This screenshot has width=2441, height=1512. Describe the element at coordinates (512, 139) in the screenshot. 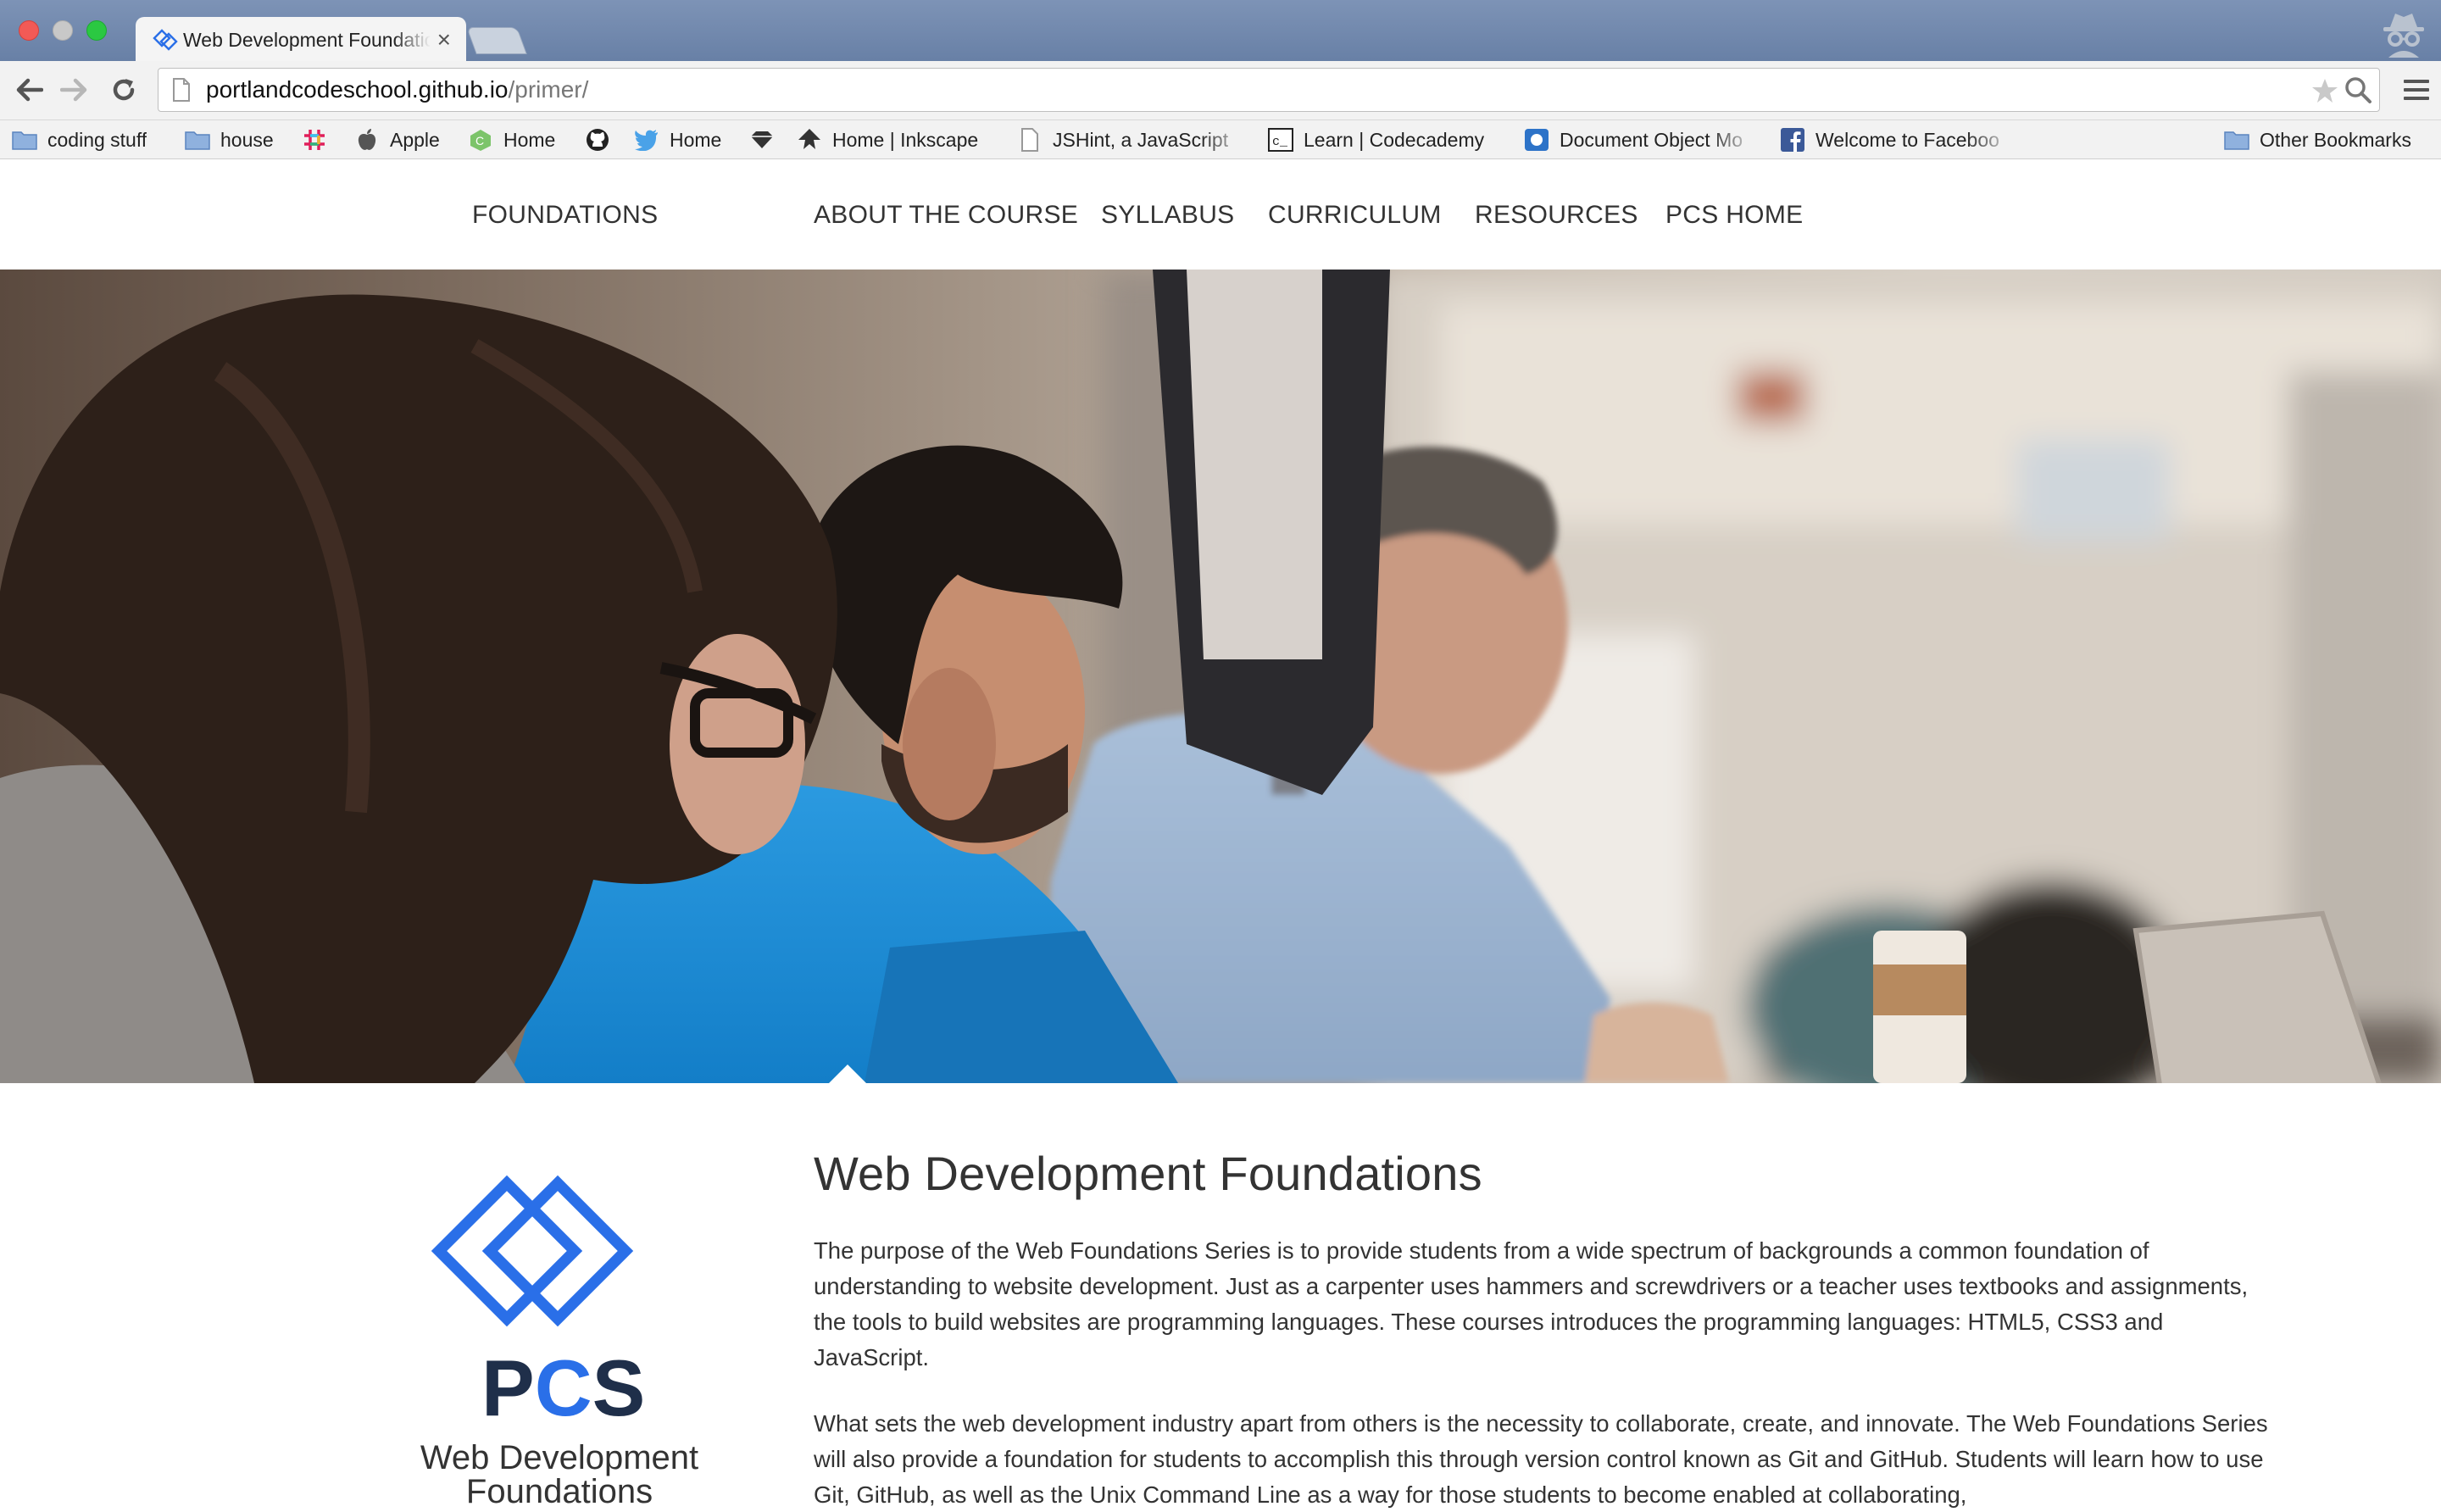

I see `bookmark-home-1: C Home` at that location.